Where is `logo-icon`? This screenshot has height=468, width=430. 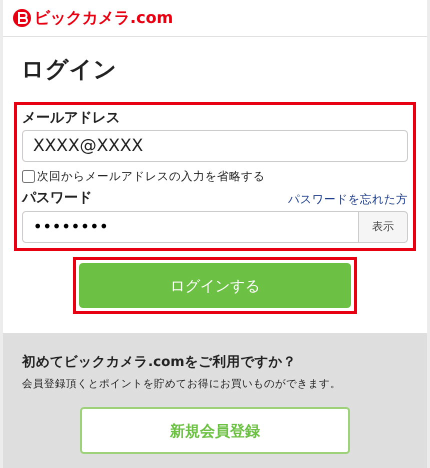
logo-icon is located at coordinates (22, 18).